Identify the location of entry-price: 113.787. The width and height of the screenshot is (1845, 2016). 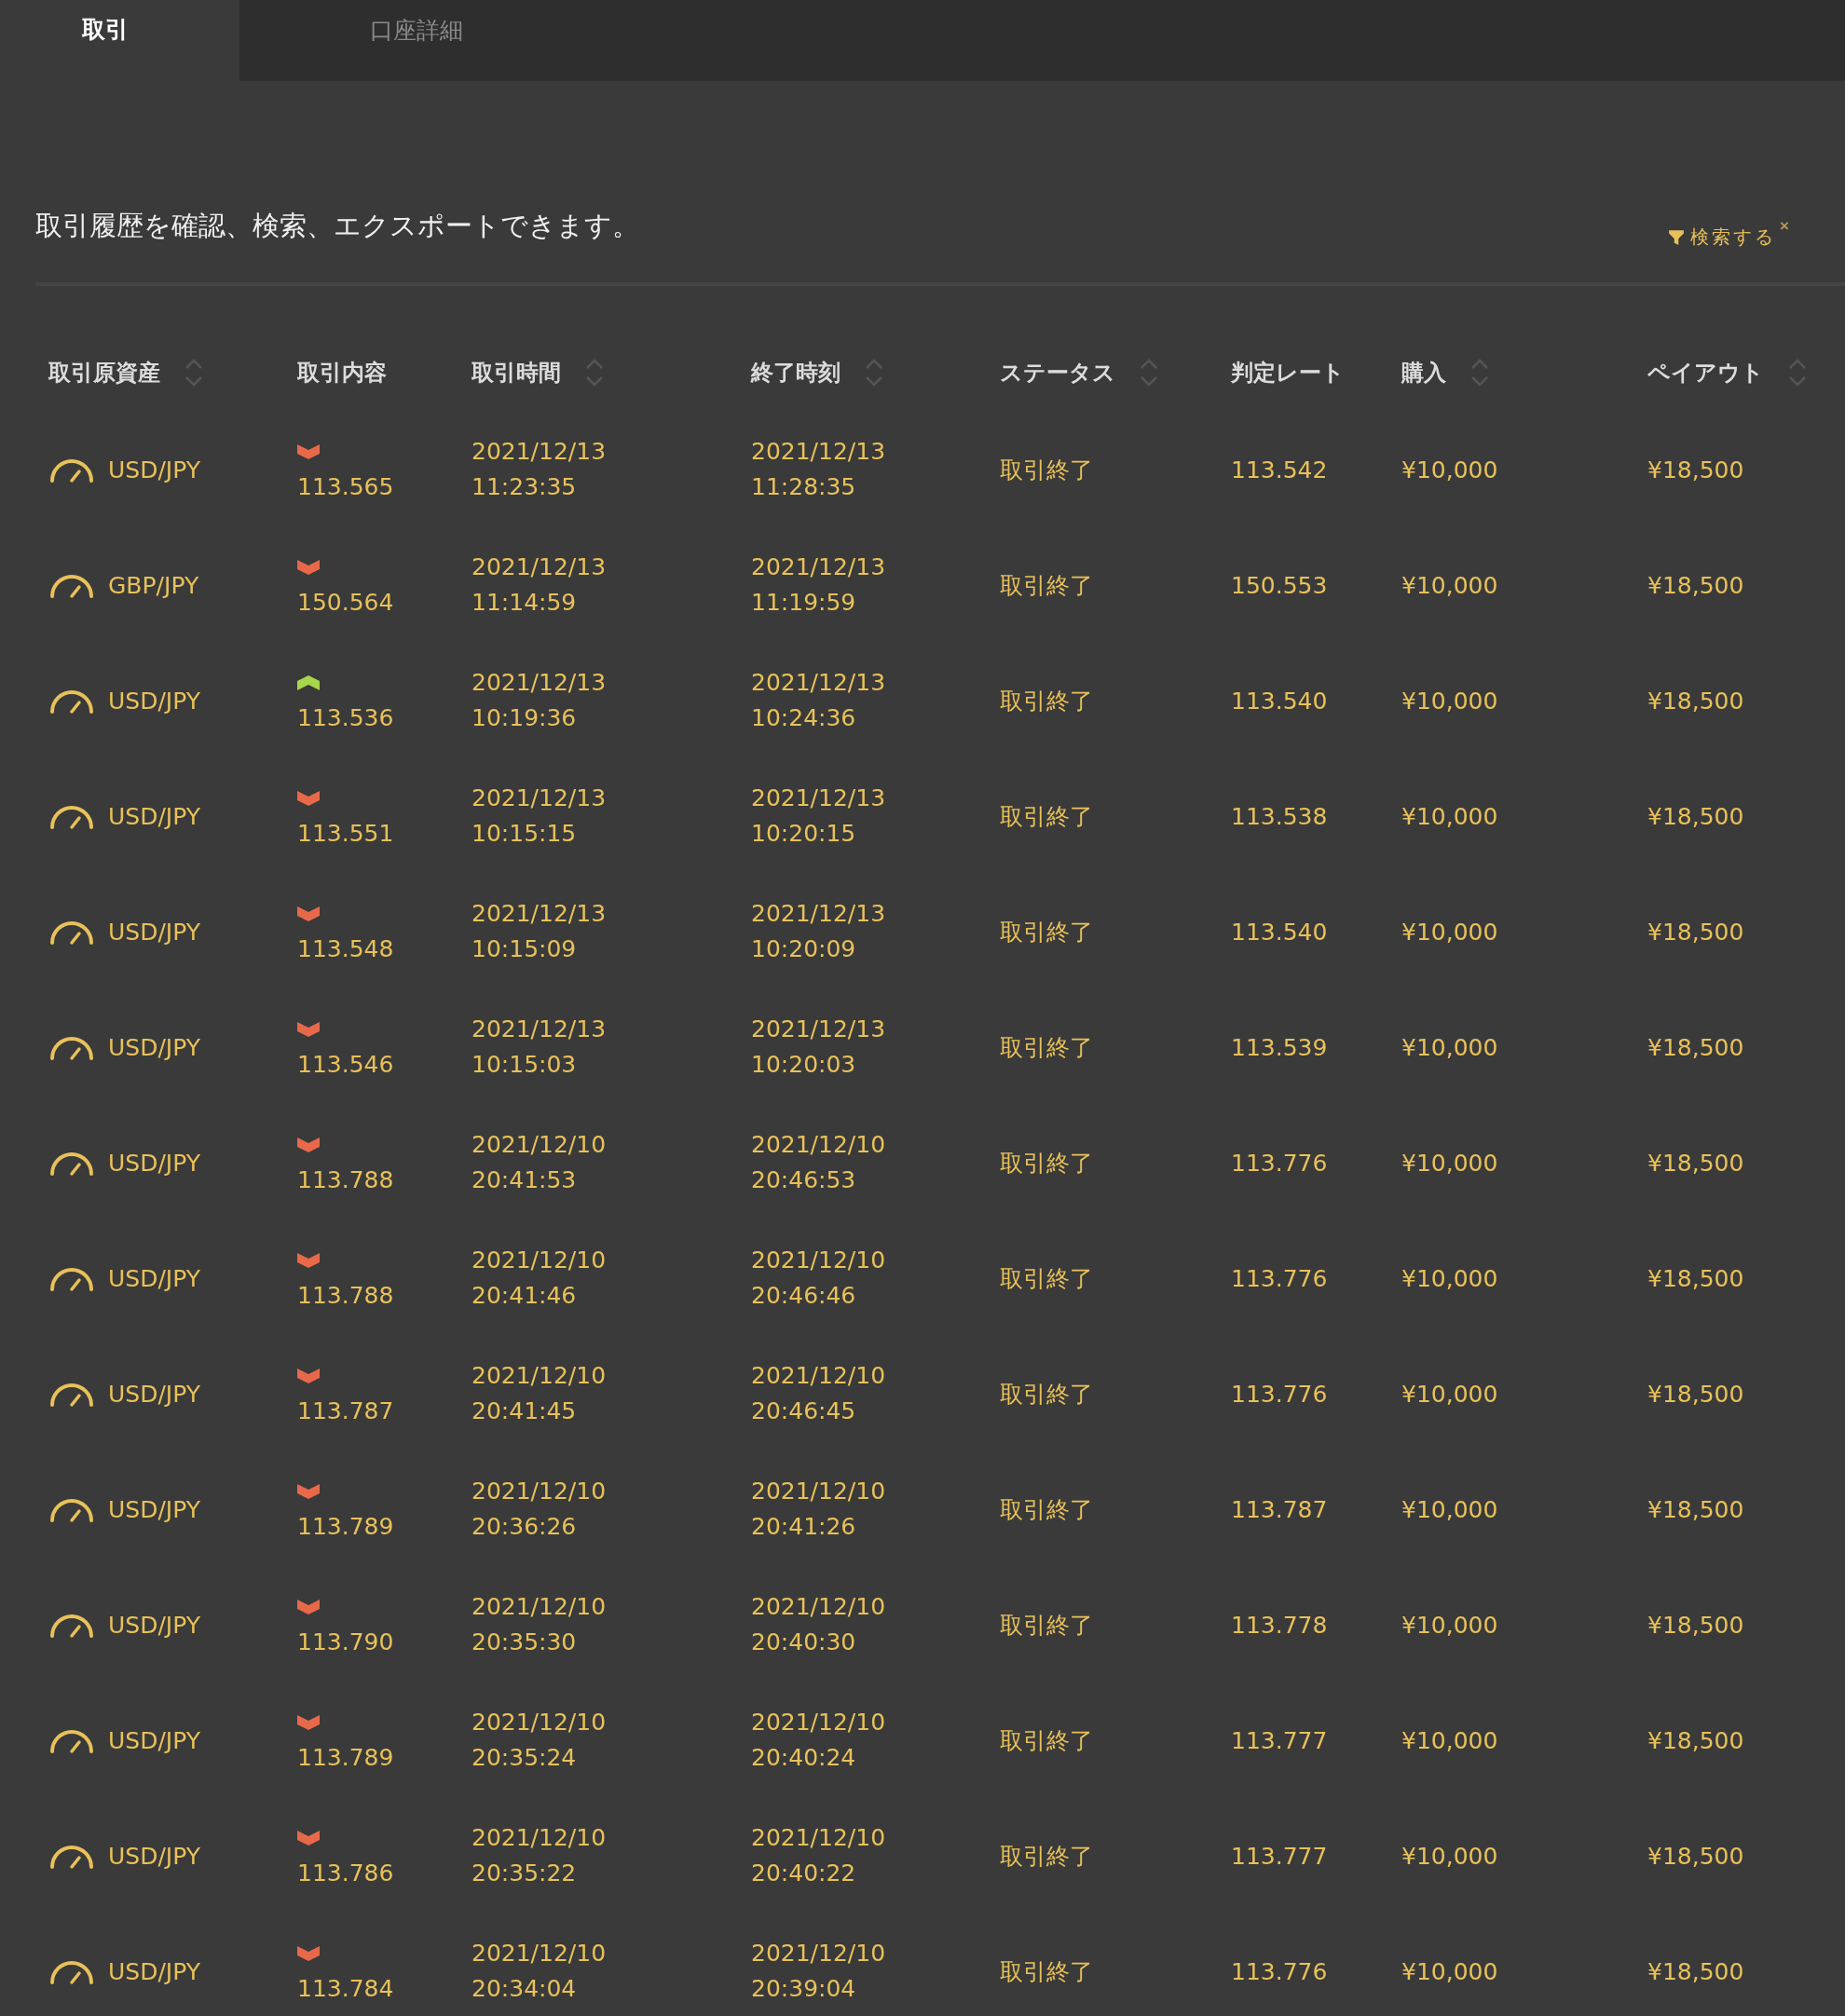
(345, 1411).